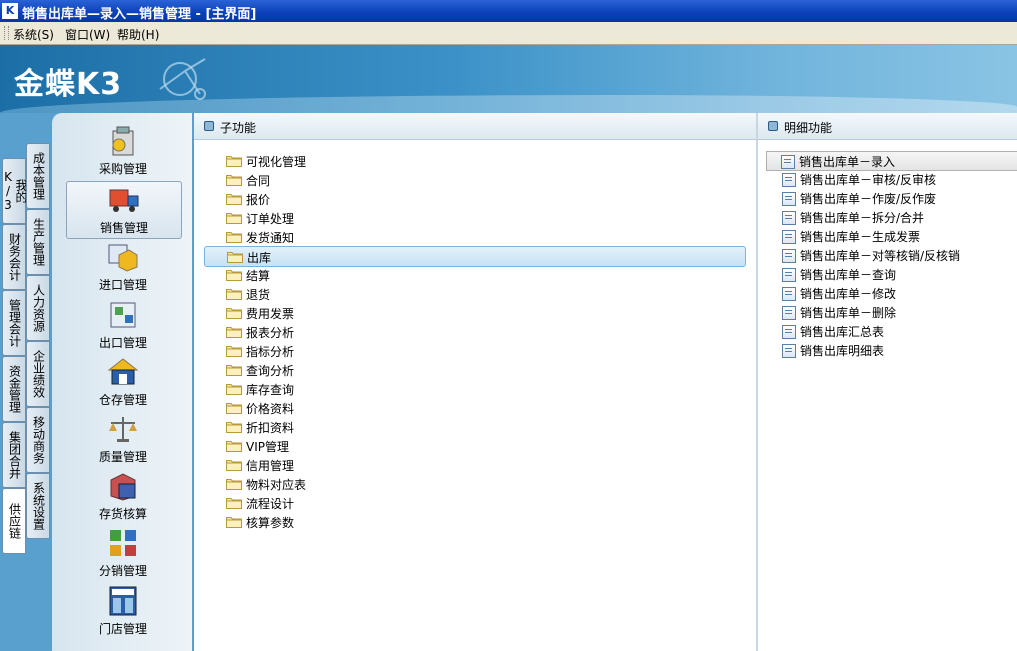 The height and width of the screenshot is (651, 1017). Describe the element at coordinates (38, 308) in the screenshot. I see `tab-human-resources: 人力资源` at that location.